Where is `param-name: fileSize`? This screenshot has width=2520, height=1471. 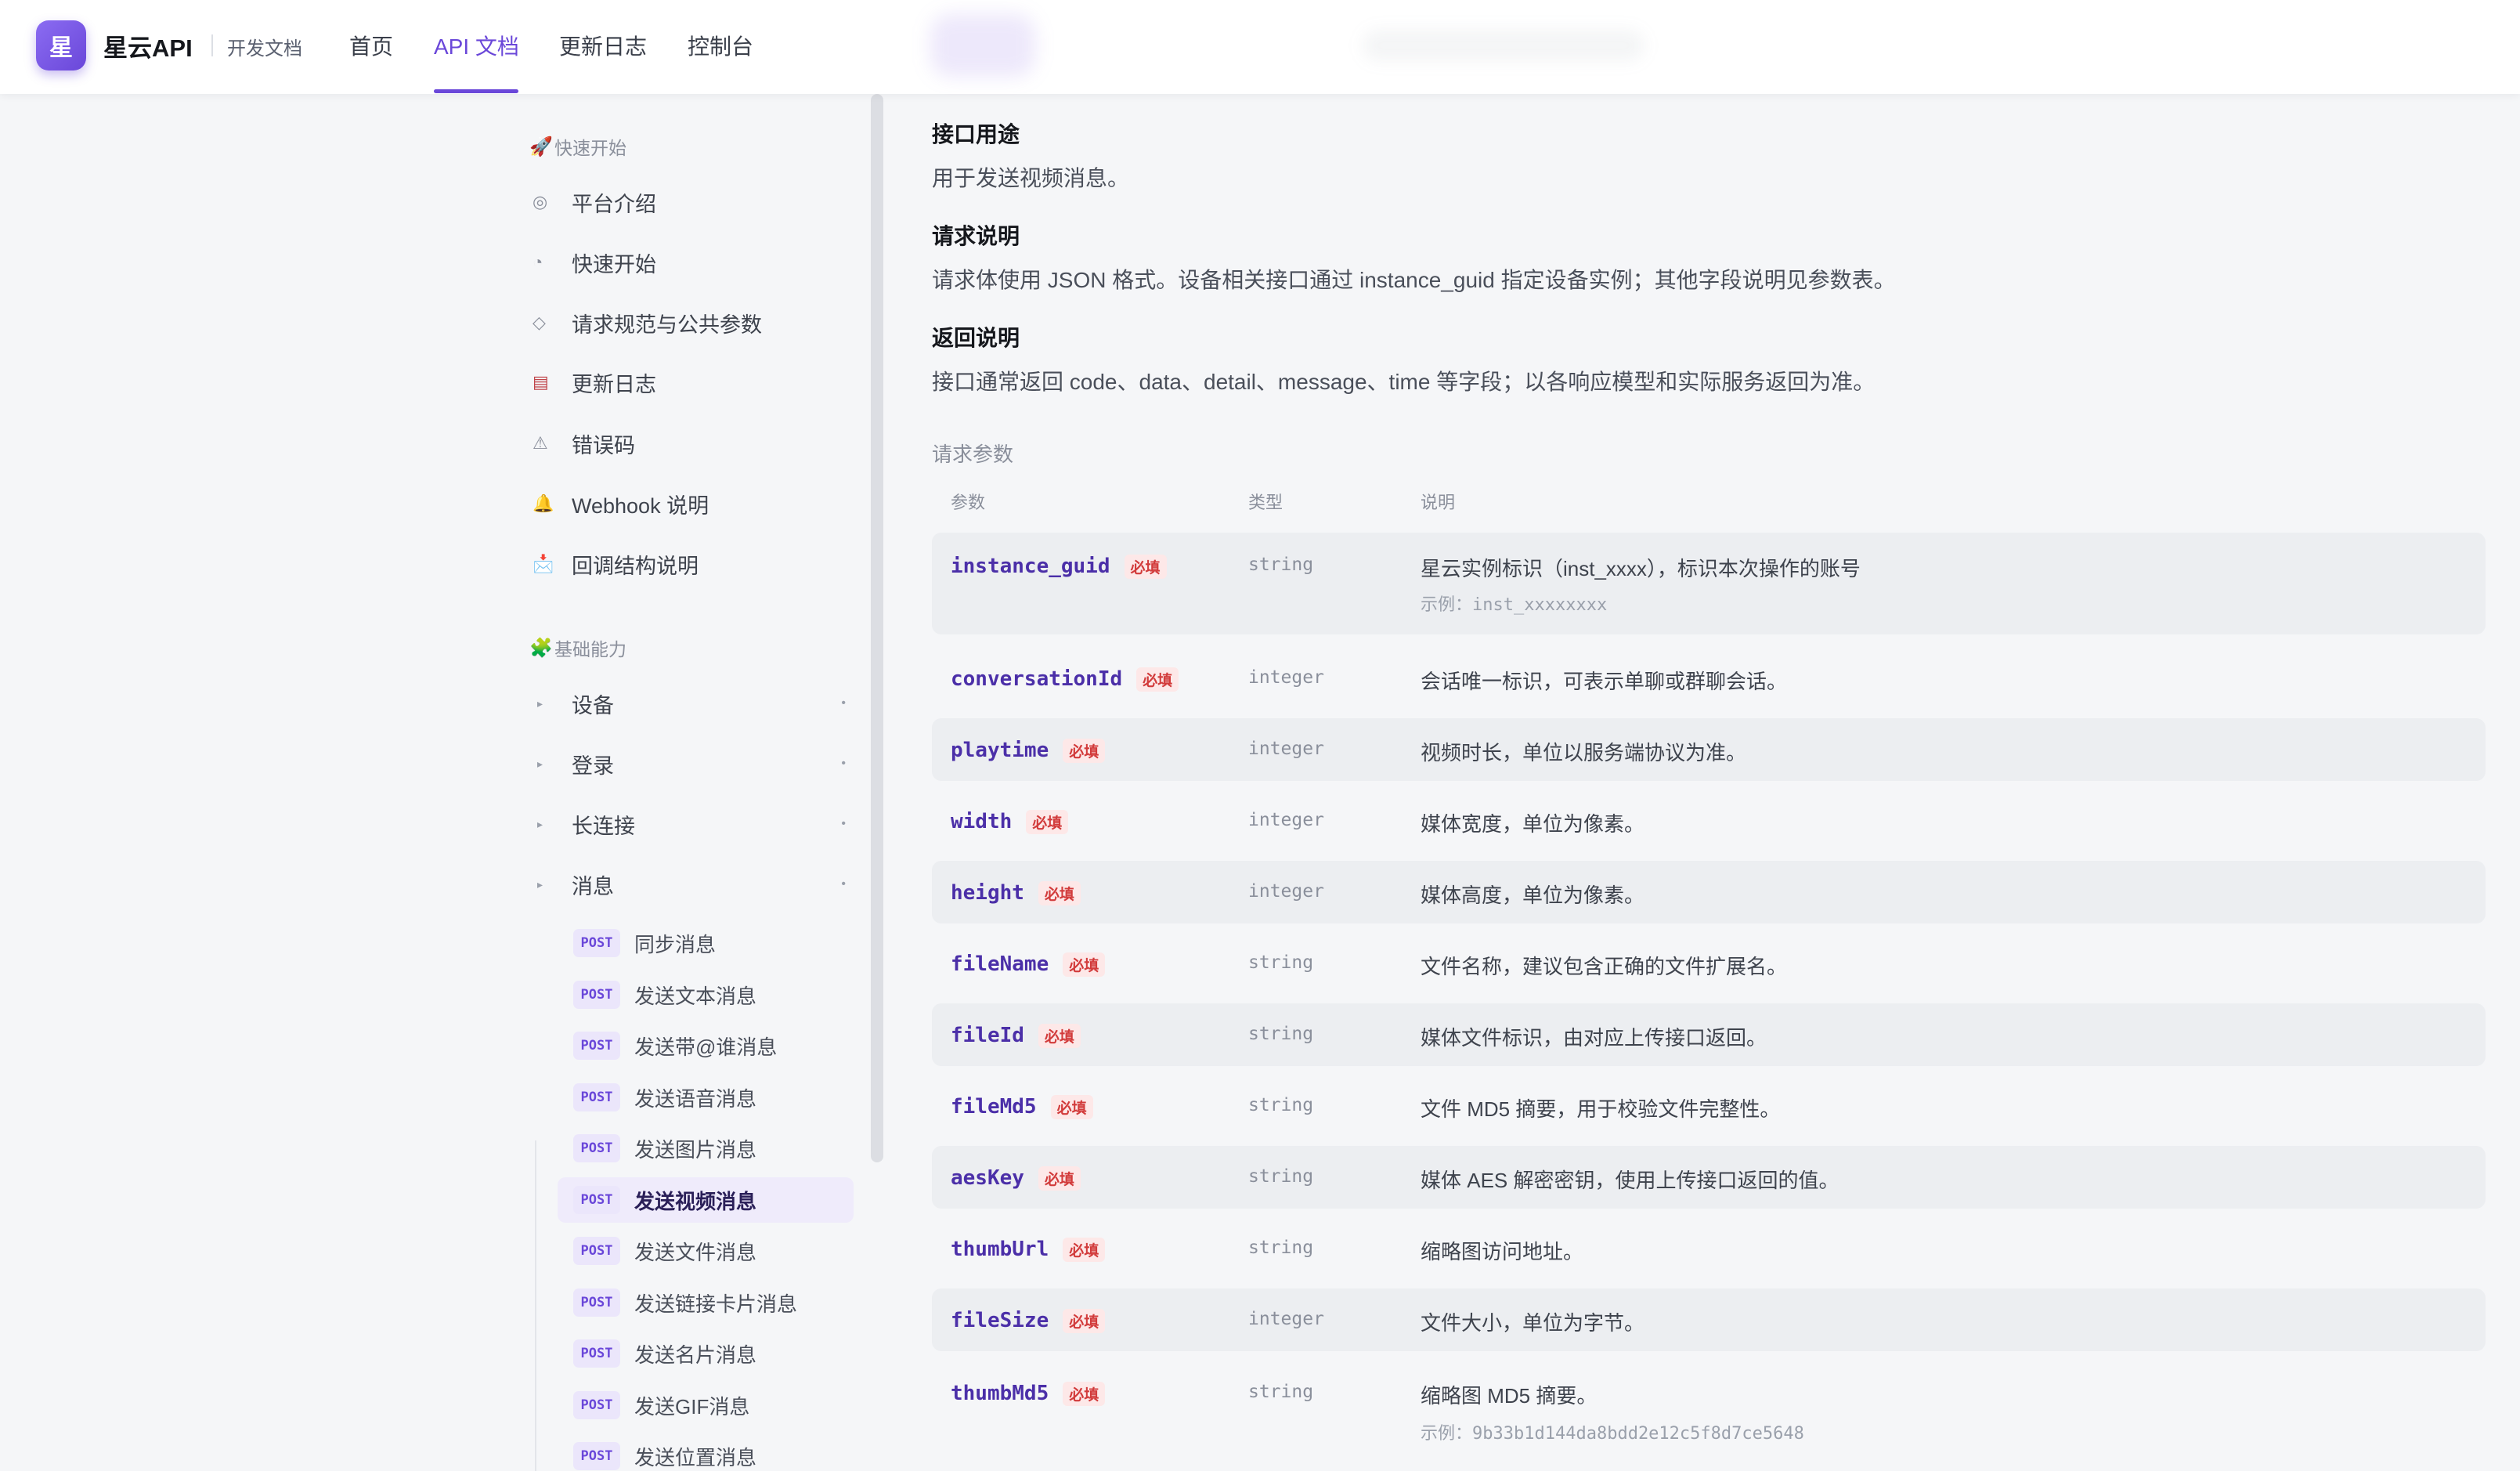 param-name: fileSize is located at coordinates (1000, 1321).